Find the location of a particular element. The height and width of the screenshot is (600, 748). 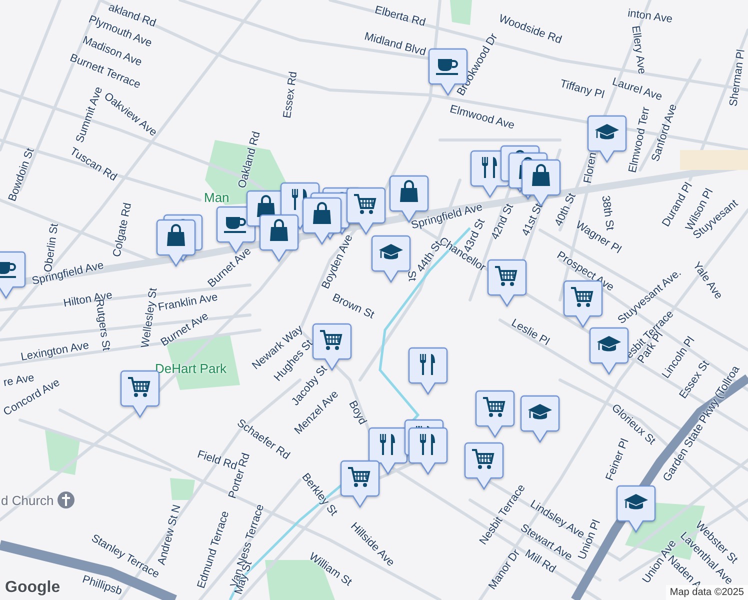

street-label: Andrew St N is located at coordinates (170, 535).